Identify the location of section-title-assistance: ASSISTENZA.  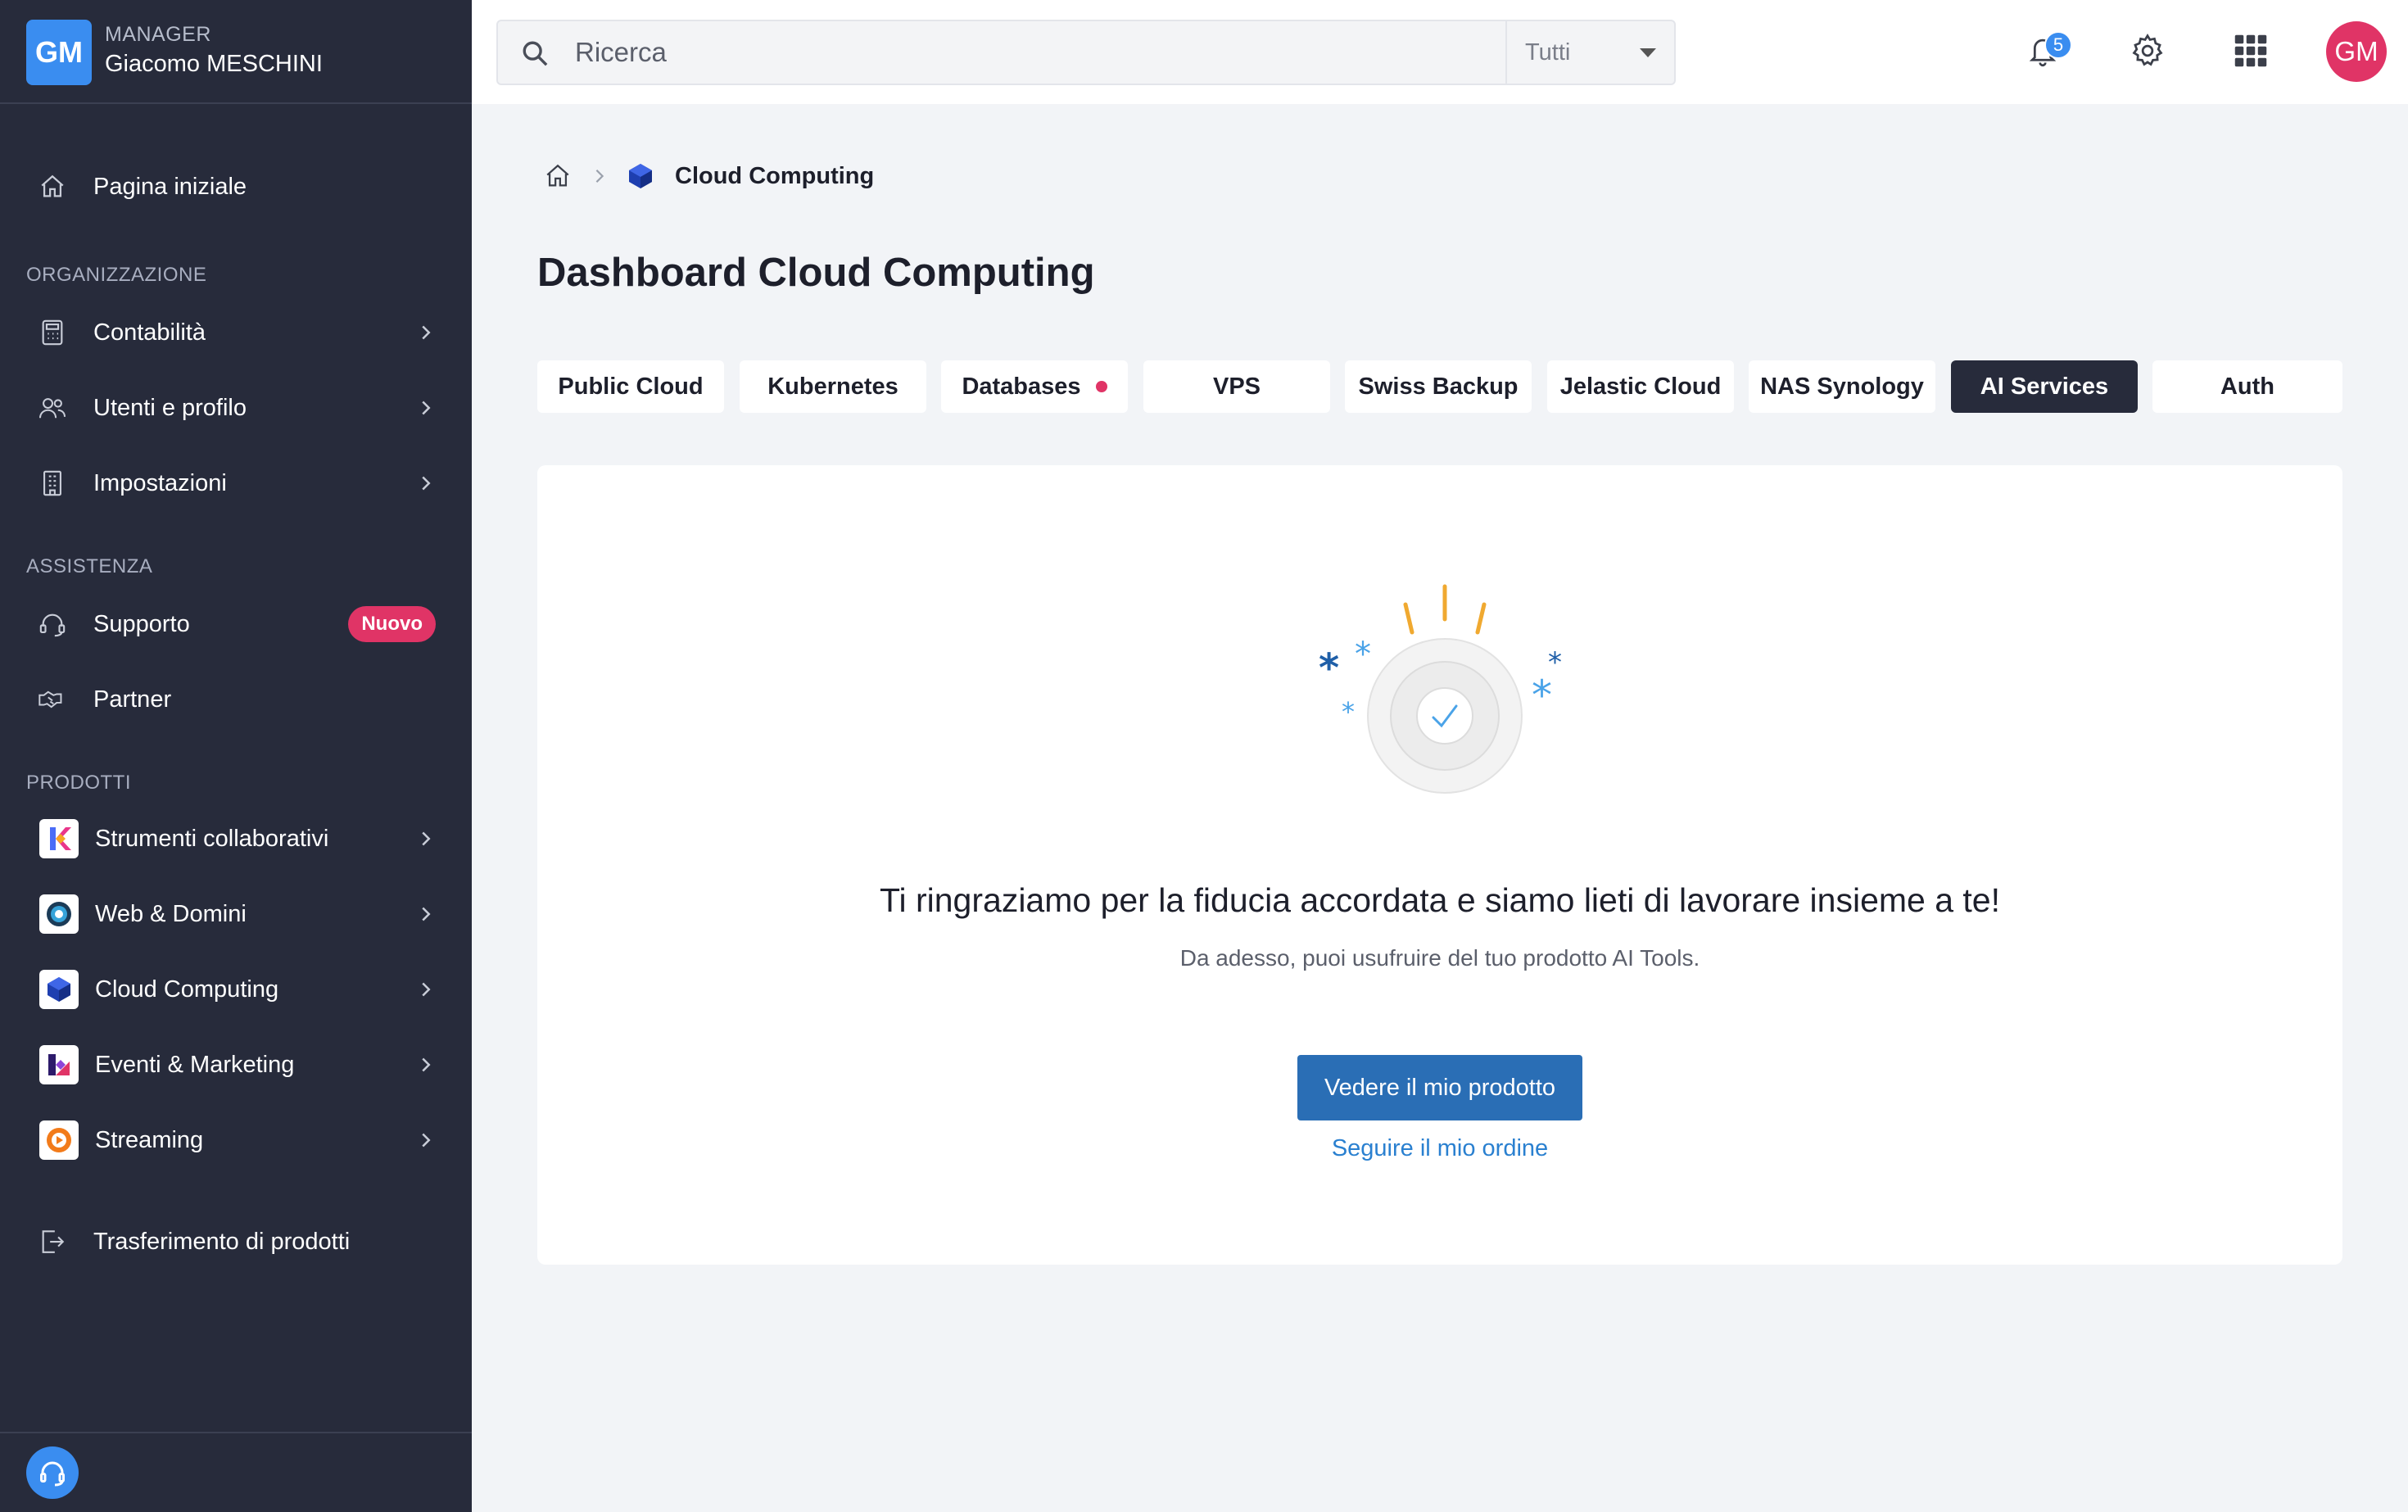
(89, 566).